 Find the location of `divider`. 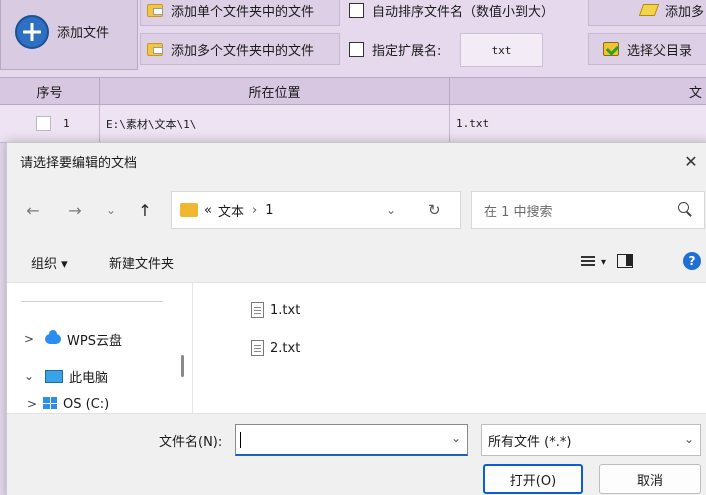

divider is located at coordinates (92, 301).